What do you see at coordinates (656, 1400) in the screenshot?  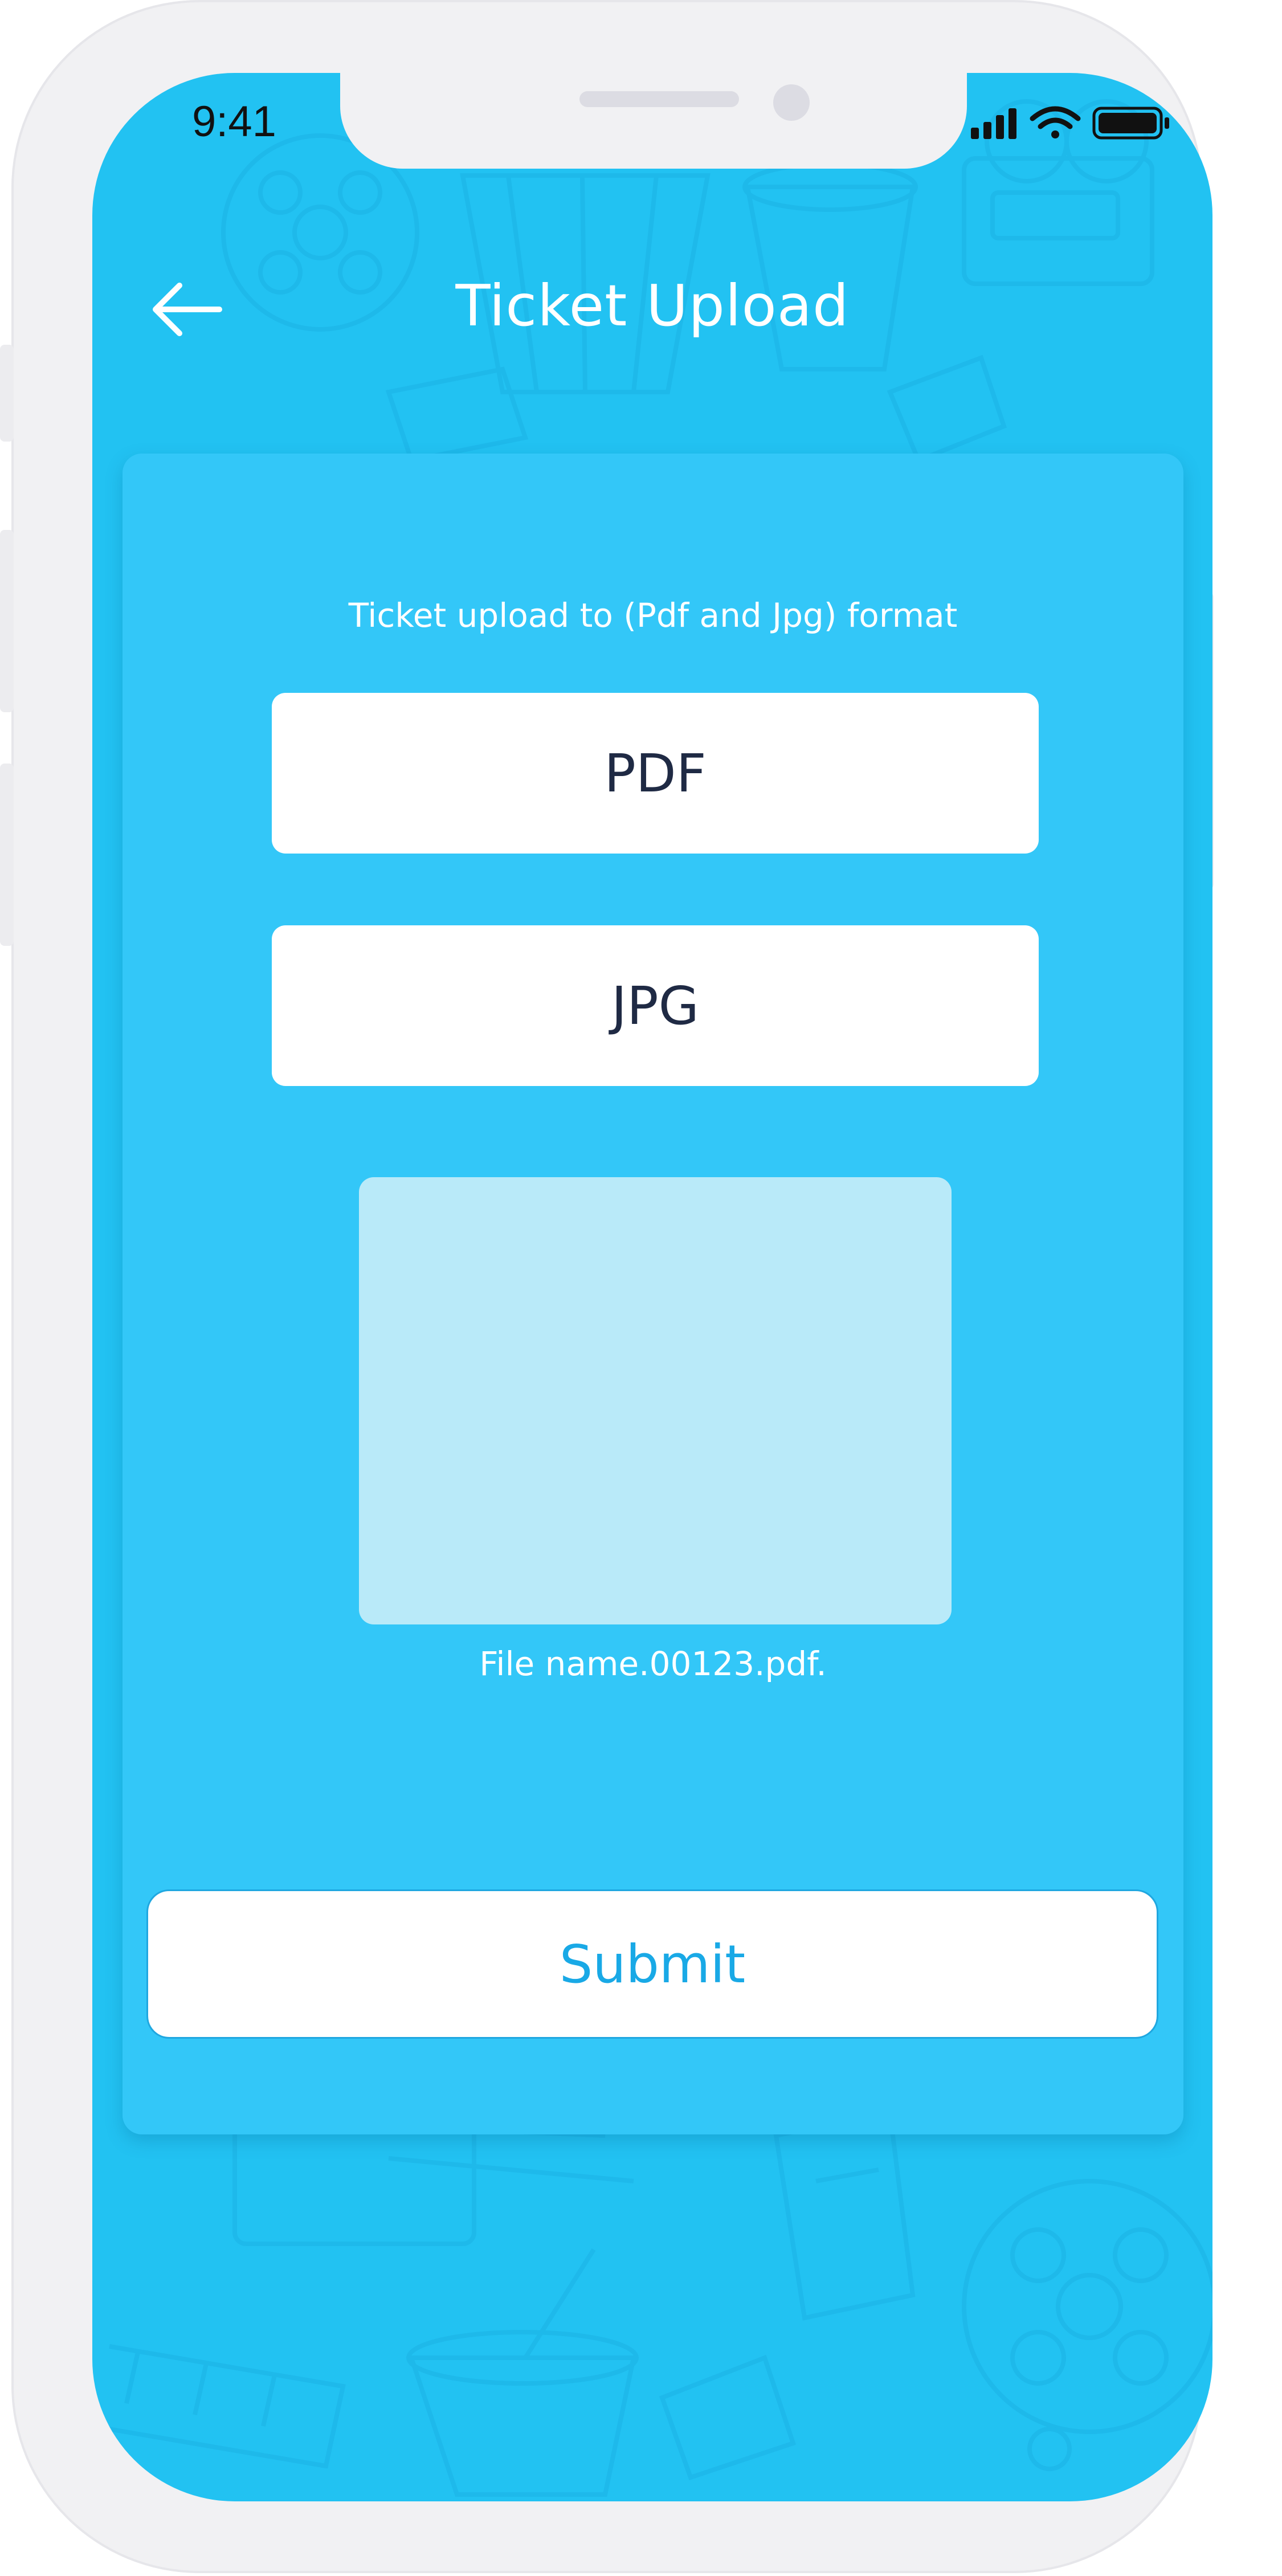 I see `file-preview` at bounding box center [656, 1400].